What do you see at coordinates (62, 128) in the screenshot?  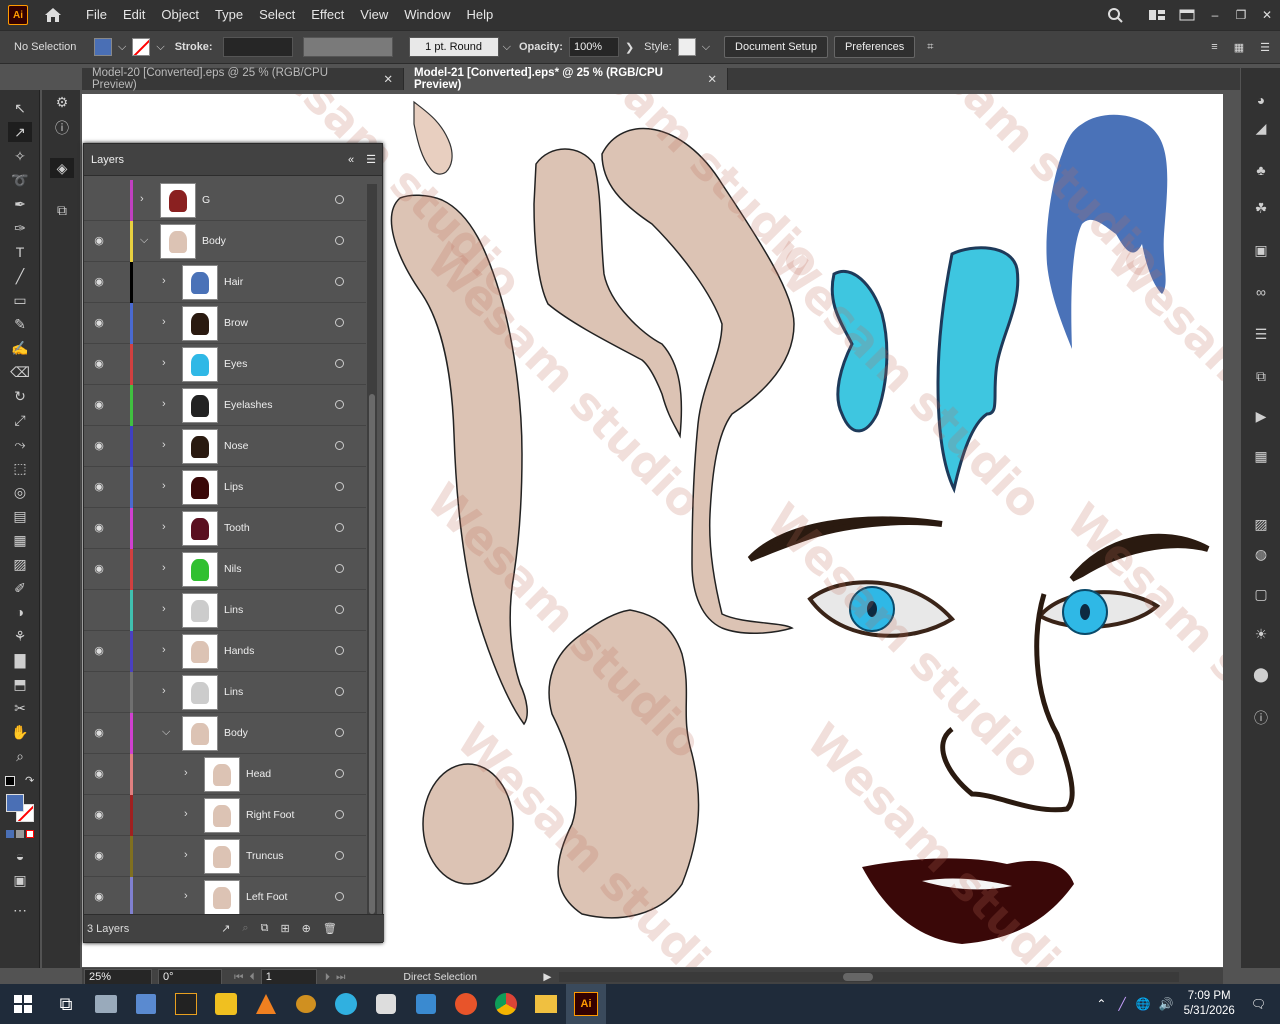 I see `info-icon: ⓘ` at bounding box center [62, 128].